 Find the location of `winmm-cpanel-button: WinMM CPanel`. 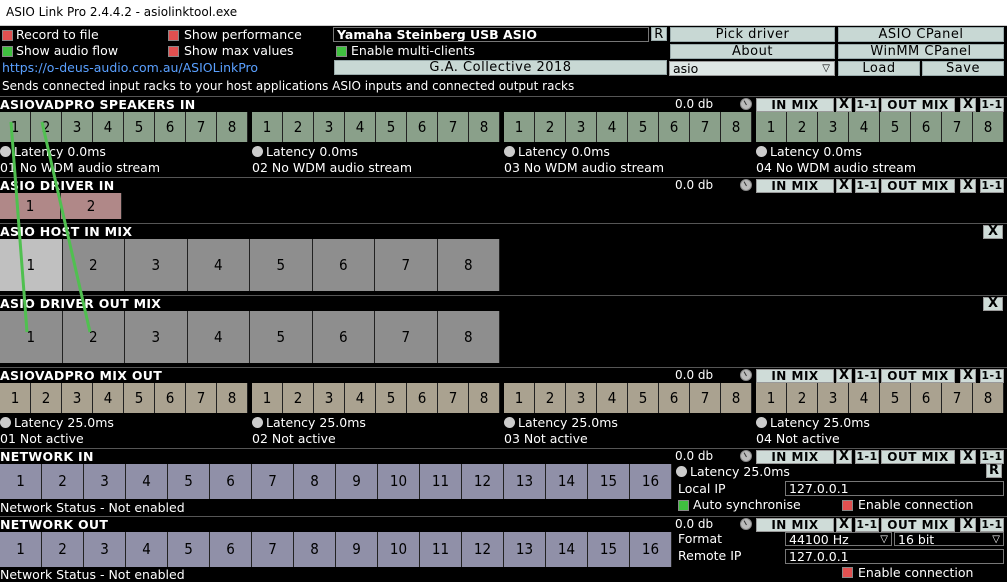

winmm-cpanel-button: WinMM CPanel is located at coordinates (921, 51).